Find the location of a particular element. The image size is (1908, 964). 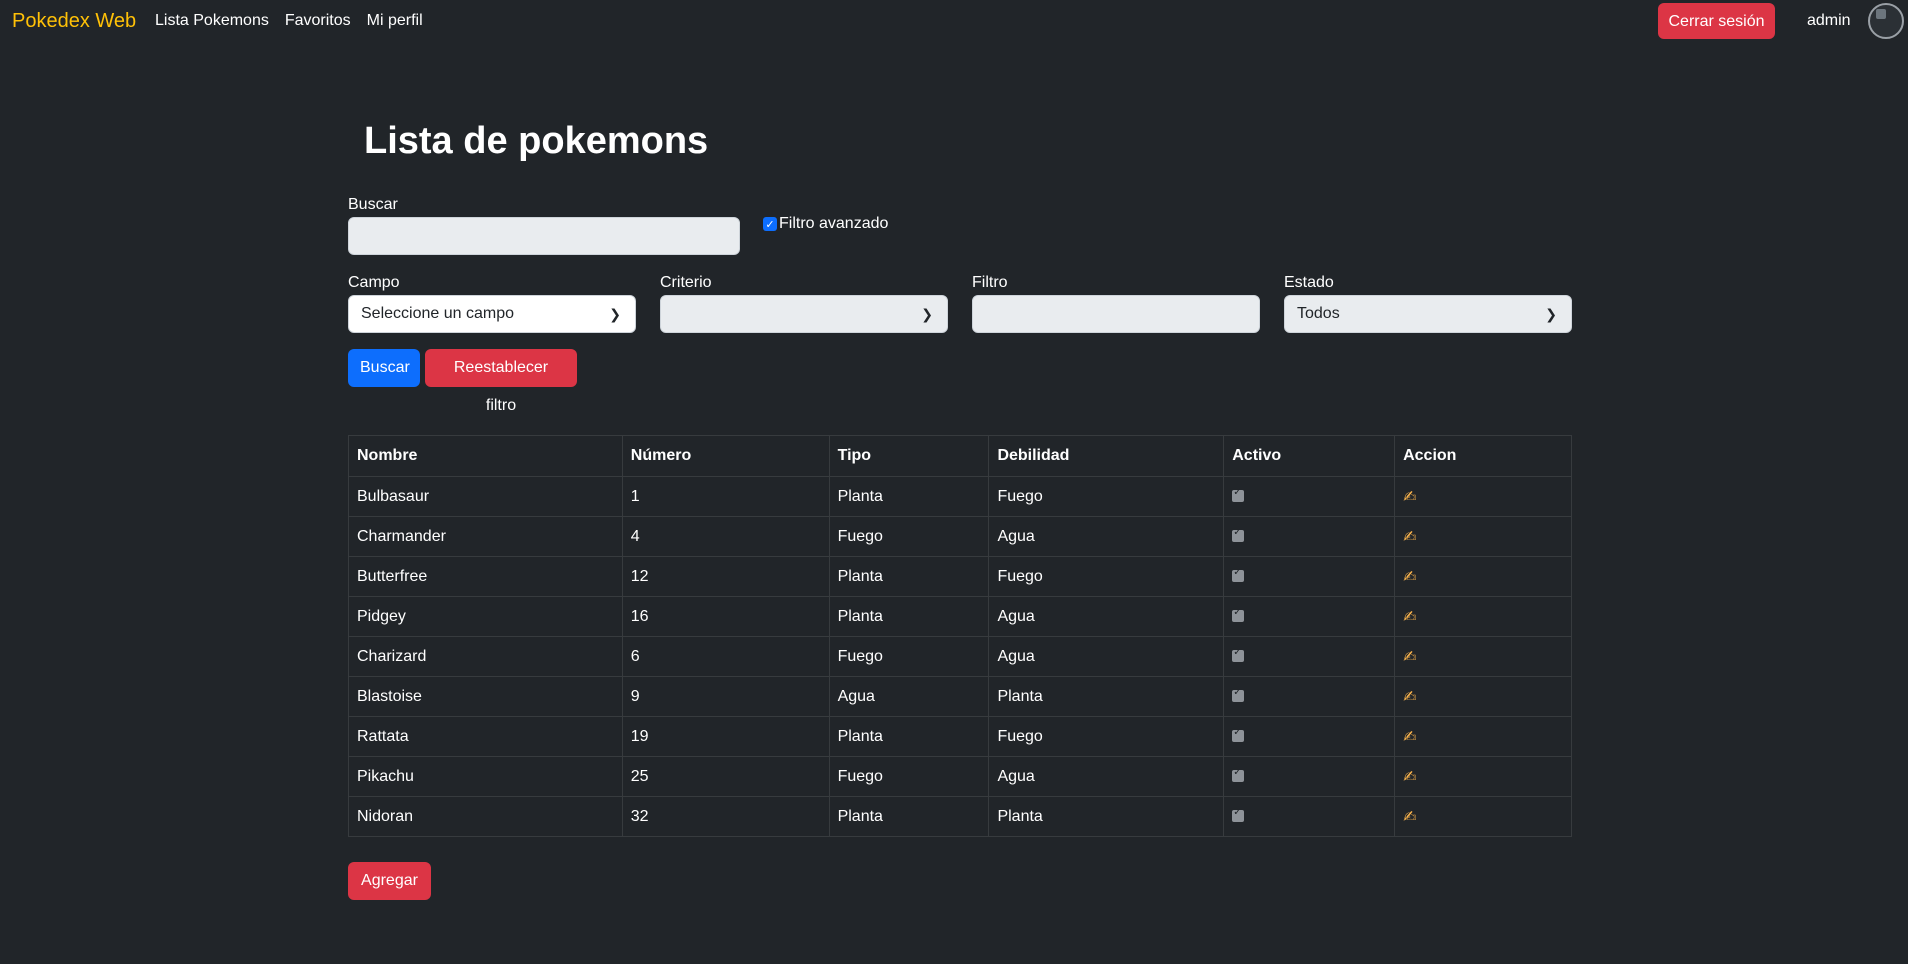

brand-logo: Pokedex Web is located at coordinates (74, 21).